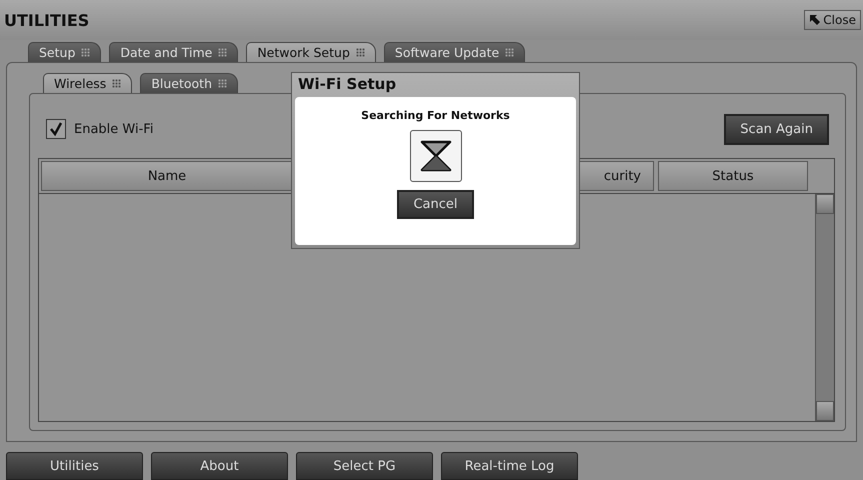 This screenshot has height=480, width=863. What do you see at coordinates (733, 176) in the screenshot?
I see `column-header: Status` at bounding box center [733, 176].